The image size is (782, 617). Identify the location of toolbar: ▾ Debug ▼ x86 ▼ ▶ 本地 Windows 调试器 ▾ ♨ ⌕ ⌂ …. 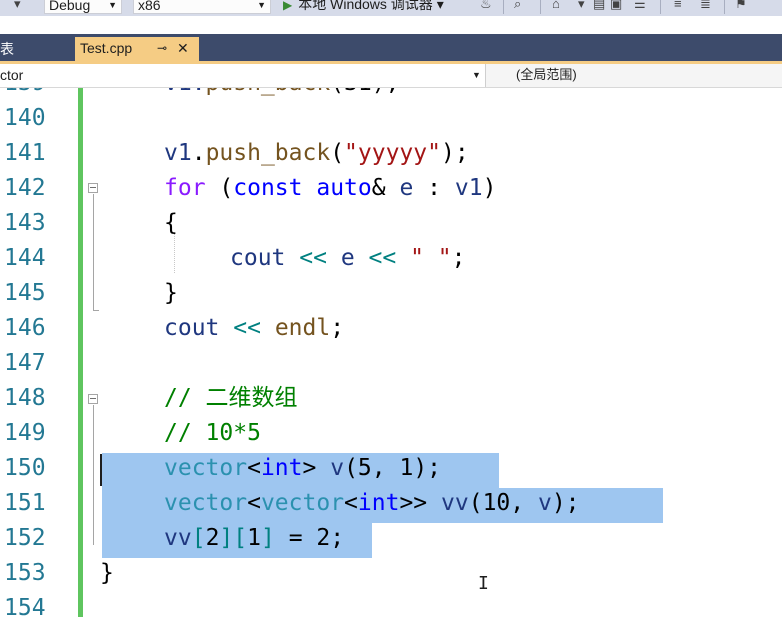
(391, 8).